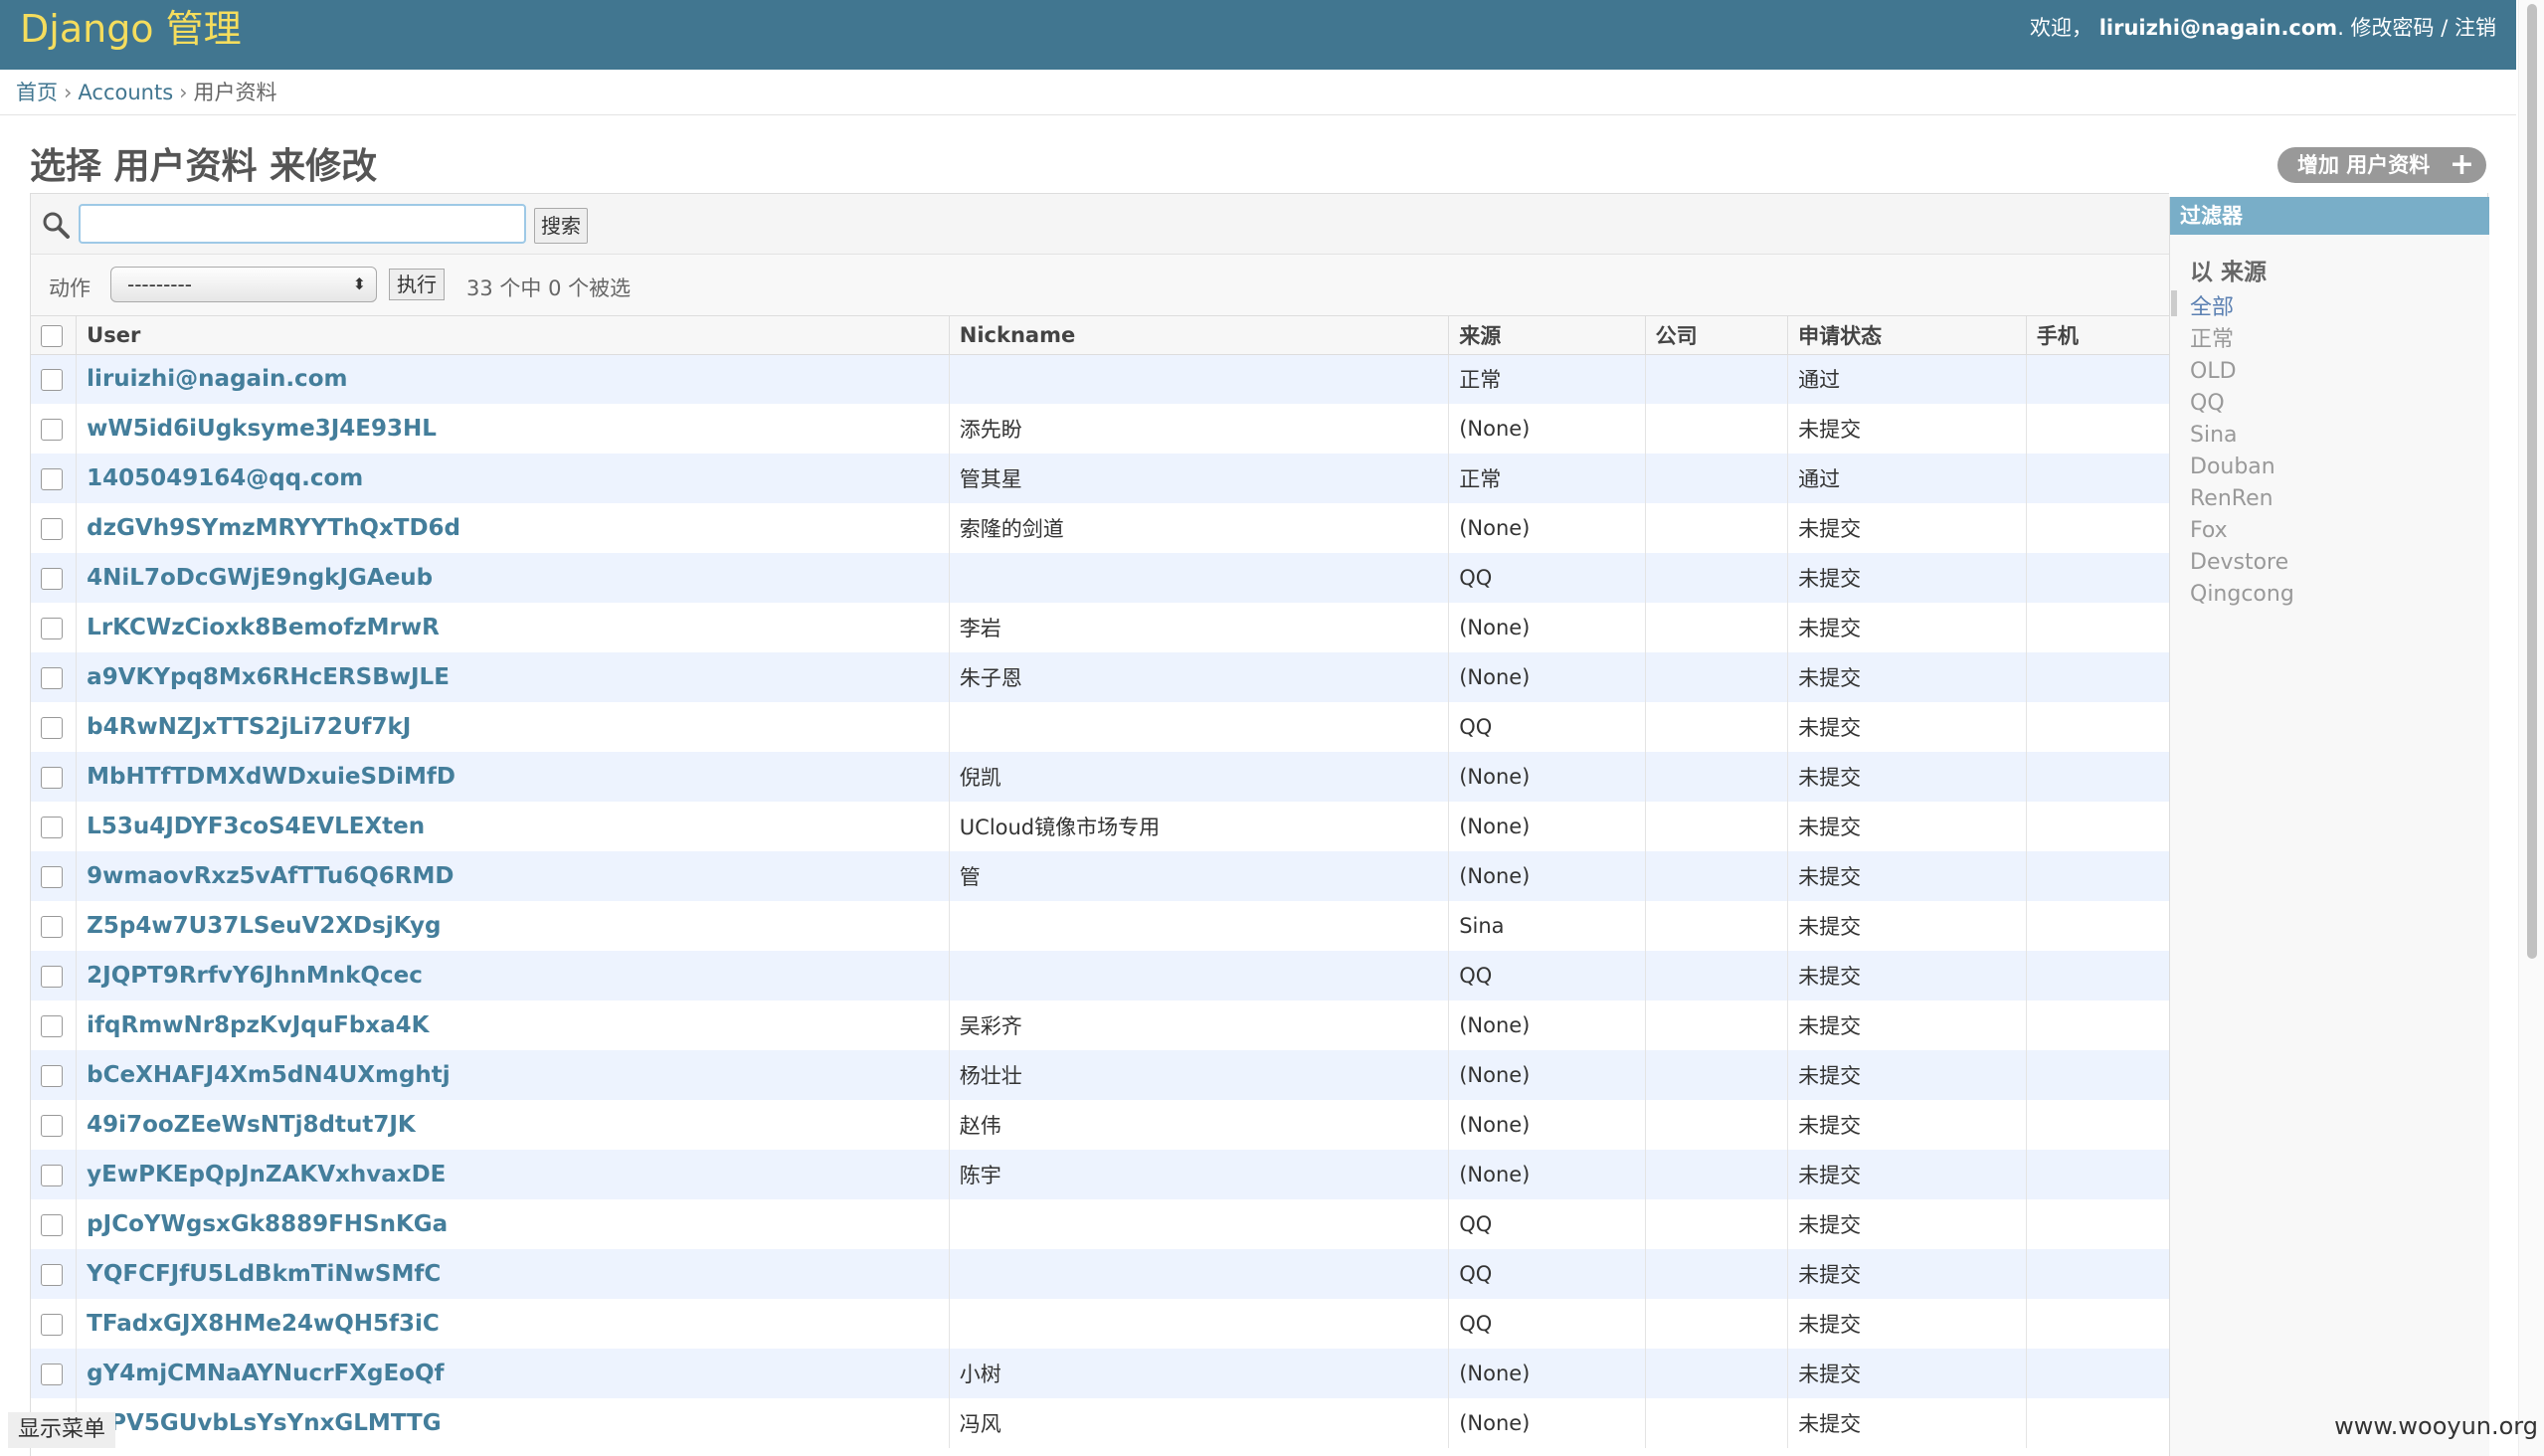  I want to click on user-link: TFadxGJX8HMe24wQH5f3iC, so click(263, 1324).